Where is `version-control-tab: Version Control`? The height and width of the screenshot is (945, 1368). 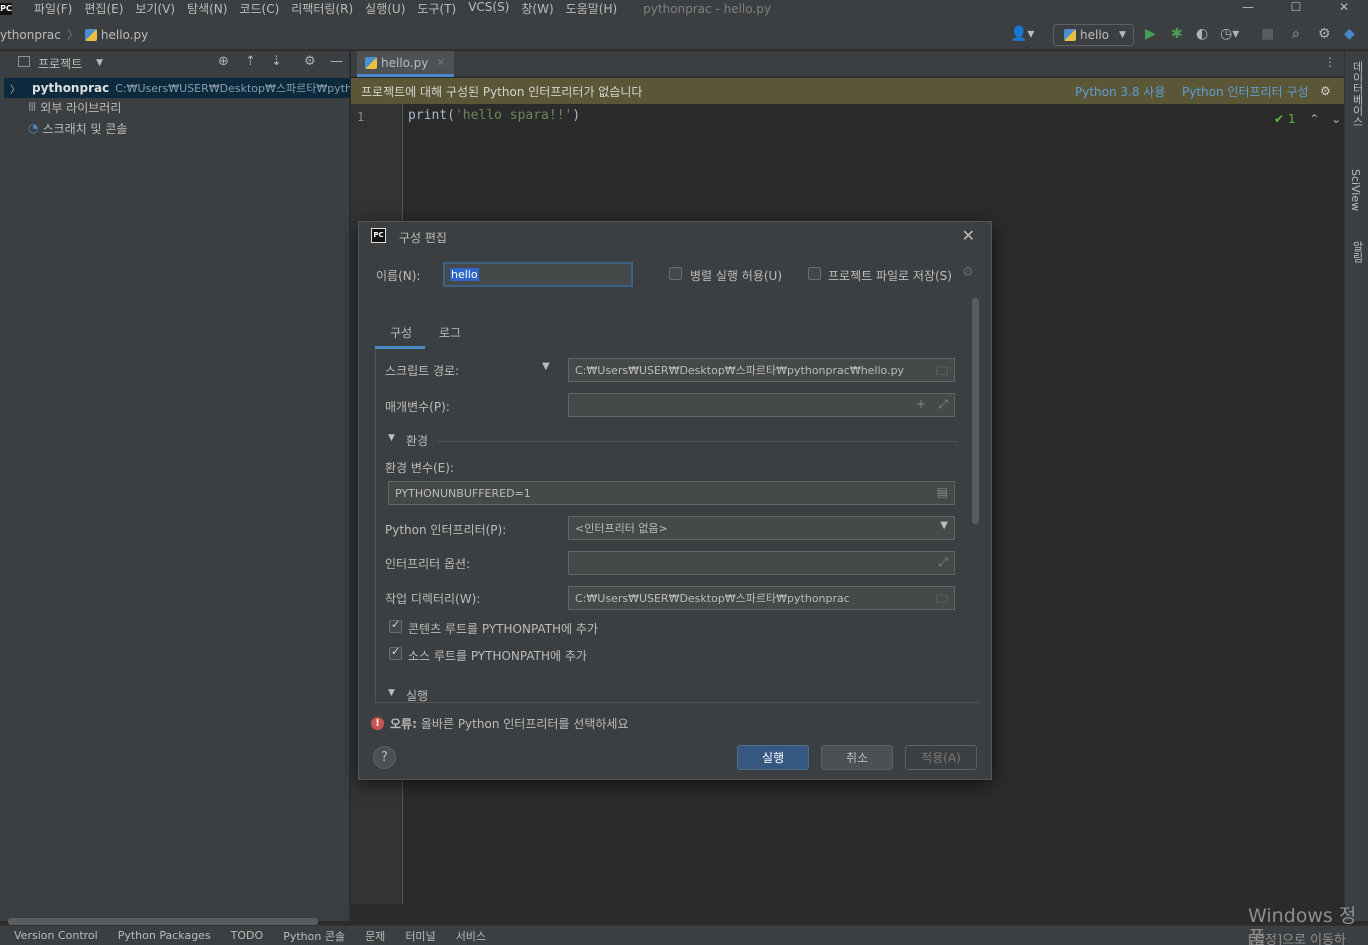 version-control-tab: Version Control is located at coordinates (56, 935).